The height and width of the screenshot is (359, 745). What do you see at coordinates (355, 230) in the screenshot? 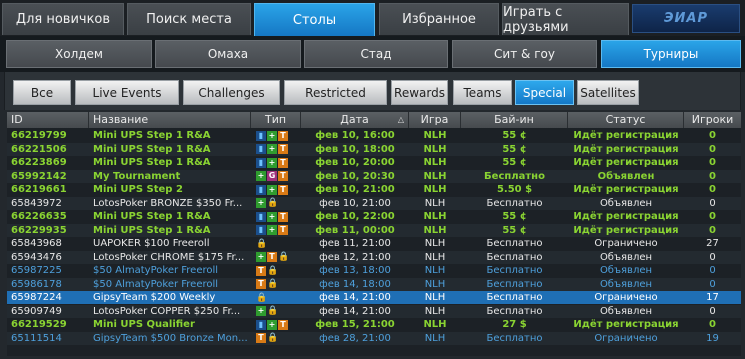
I see `cell-date: фев 11, 00:00` at bounding box center [355, 230].